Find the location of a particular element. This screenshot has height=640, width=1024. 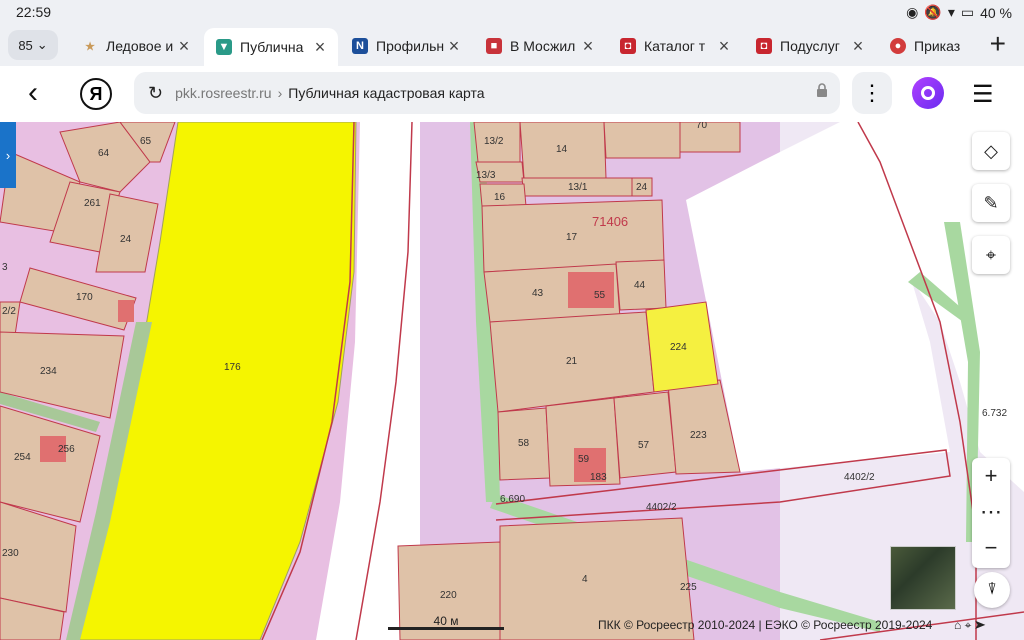

label-256: 256 is located at coordinates (66, 449).